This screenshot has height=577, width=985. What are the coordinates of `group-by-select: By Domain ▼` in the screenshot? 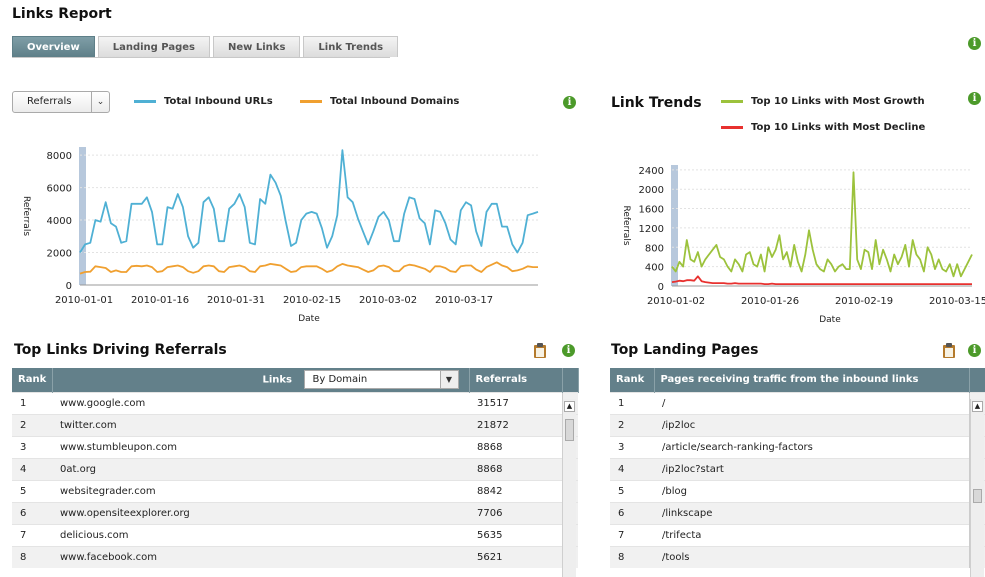 It's located at (381, 380).